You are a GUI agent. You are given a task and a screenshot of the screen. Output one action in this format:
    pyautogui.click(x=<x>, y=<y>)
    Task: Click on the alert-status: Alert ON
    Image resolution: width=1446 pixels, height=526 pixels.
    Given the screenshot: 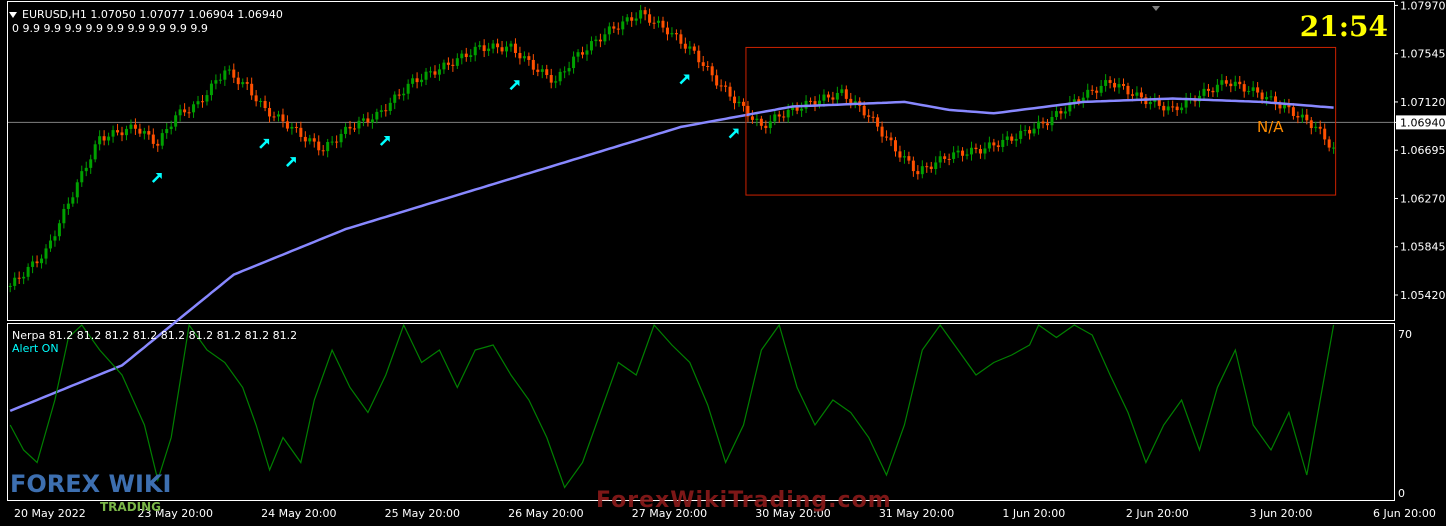 What is the action you would take?
    pyautogui.click(x=35, y=348)
    